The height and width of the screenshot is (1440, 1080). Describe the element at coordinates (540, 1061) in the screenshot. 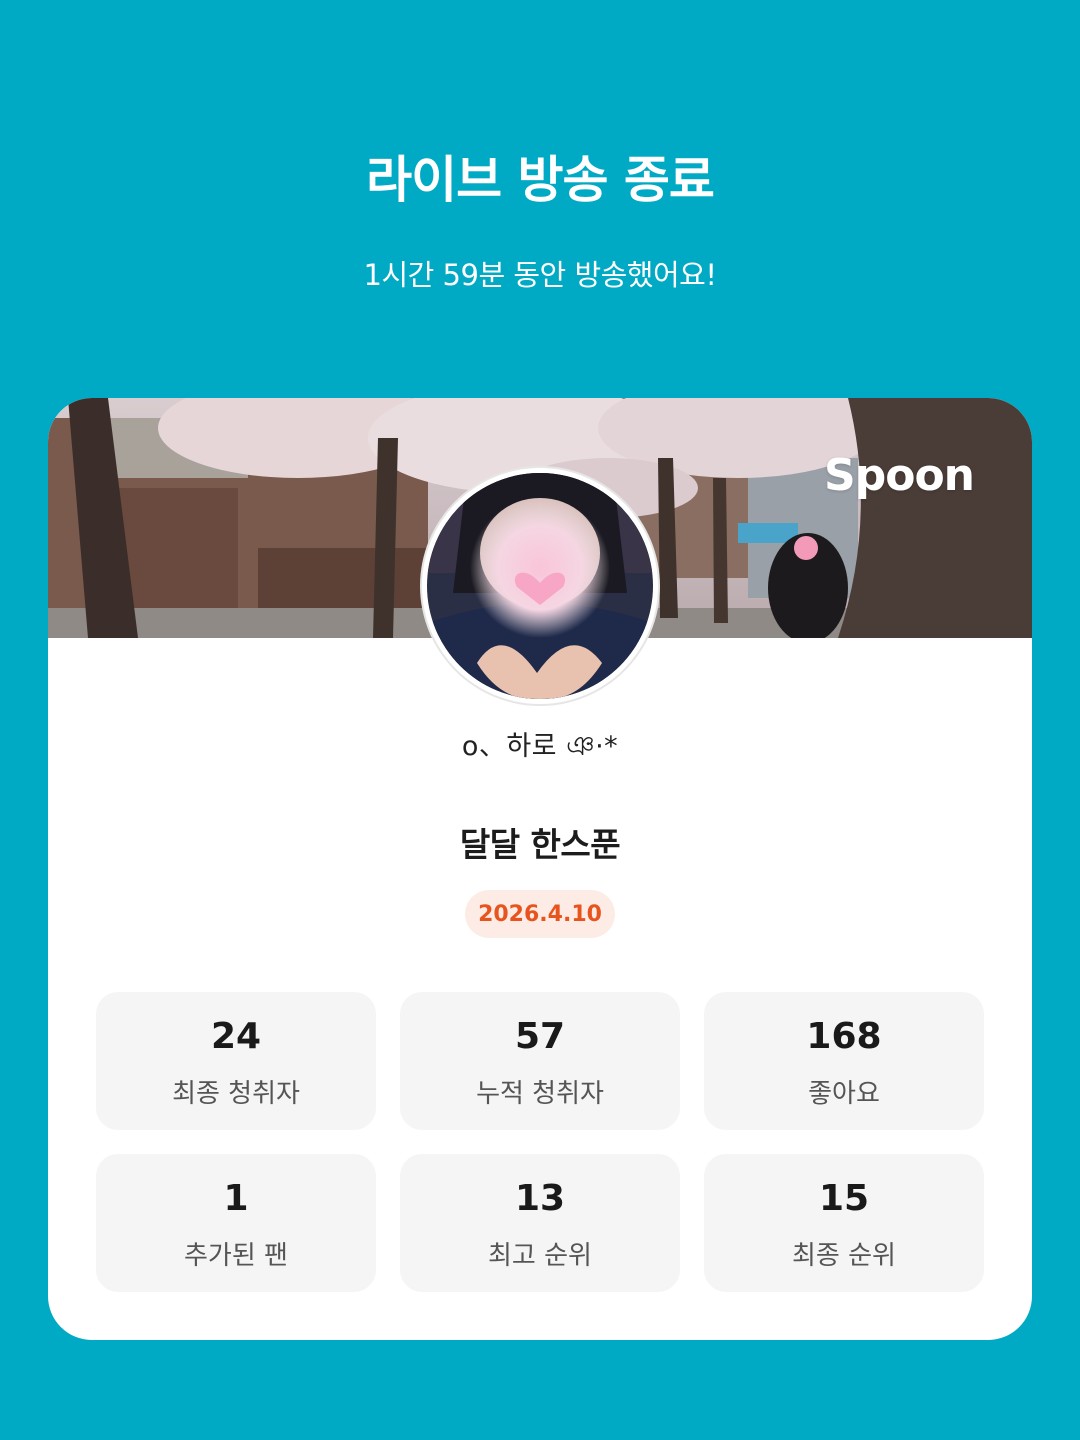

I see `stat-cumulative-listeners: 57 누적 청취자` at that location.